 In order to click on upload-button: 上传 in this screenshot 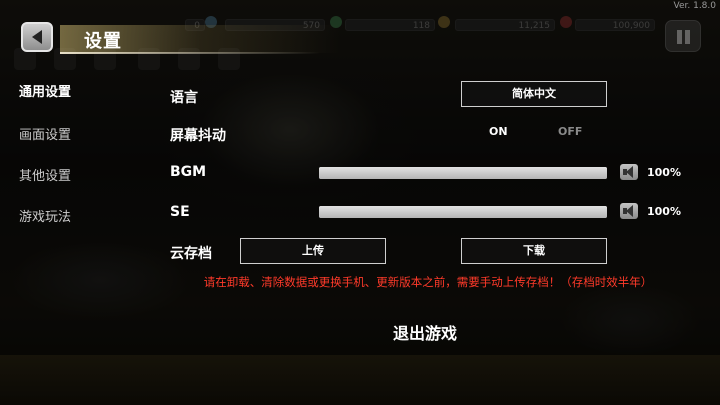, I will do `click(313, 251)`.